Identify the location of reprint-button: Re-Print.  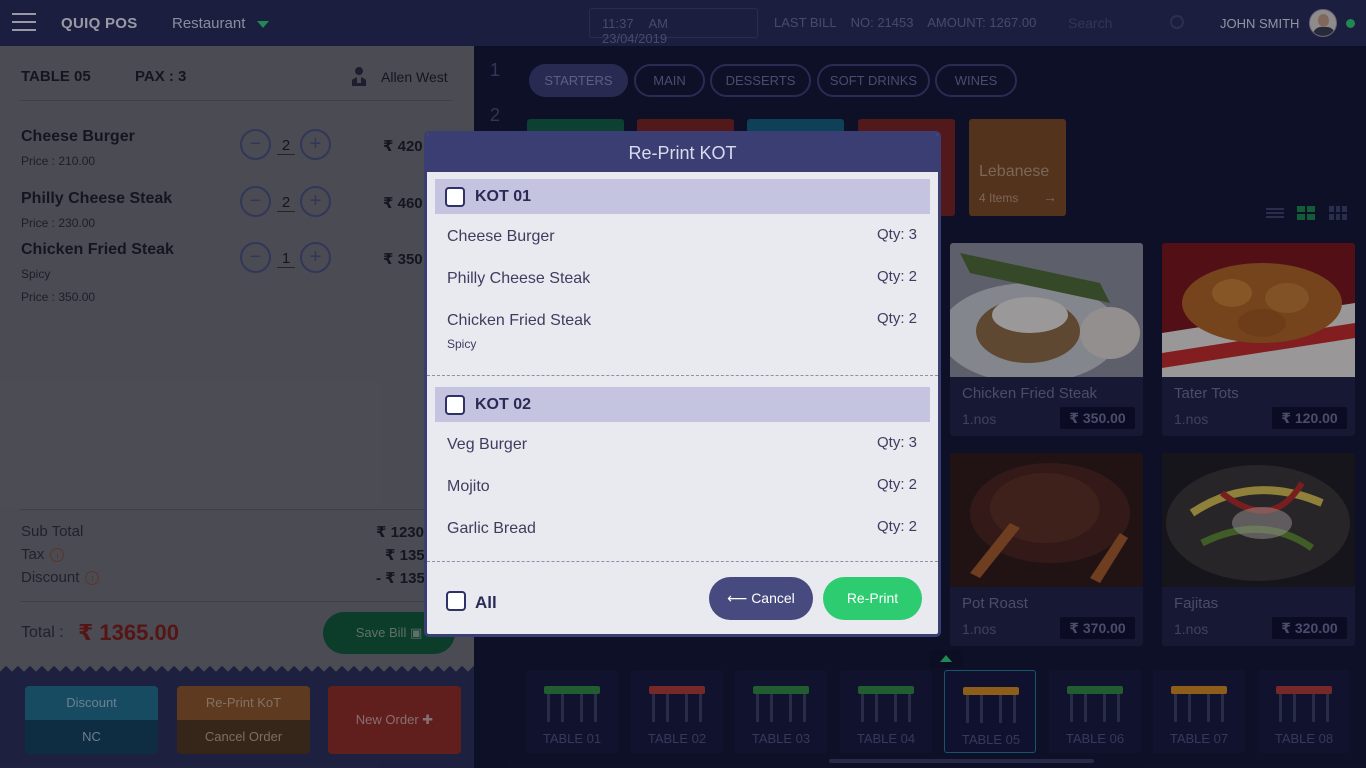
(872, 598).